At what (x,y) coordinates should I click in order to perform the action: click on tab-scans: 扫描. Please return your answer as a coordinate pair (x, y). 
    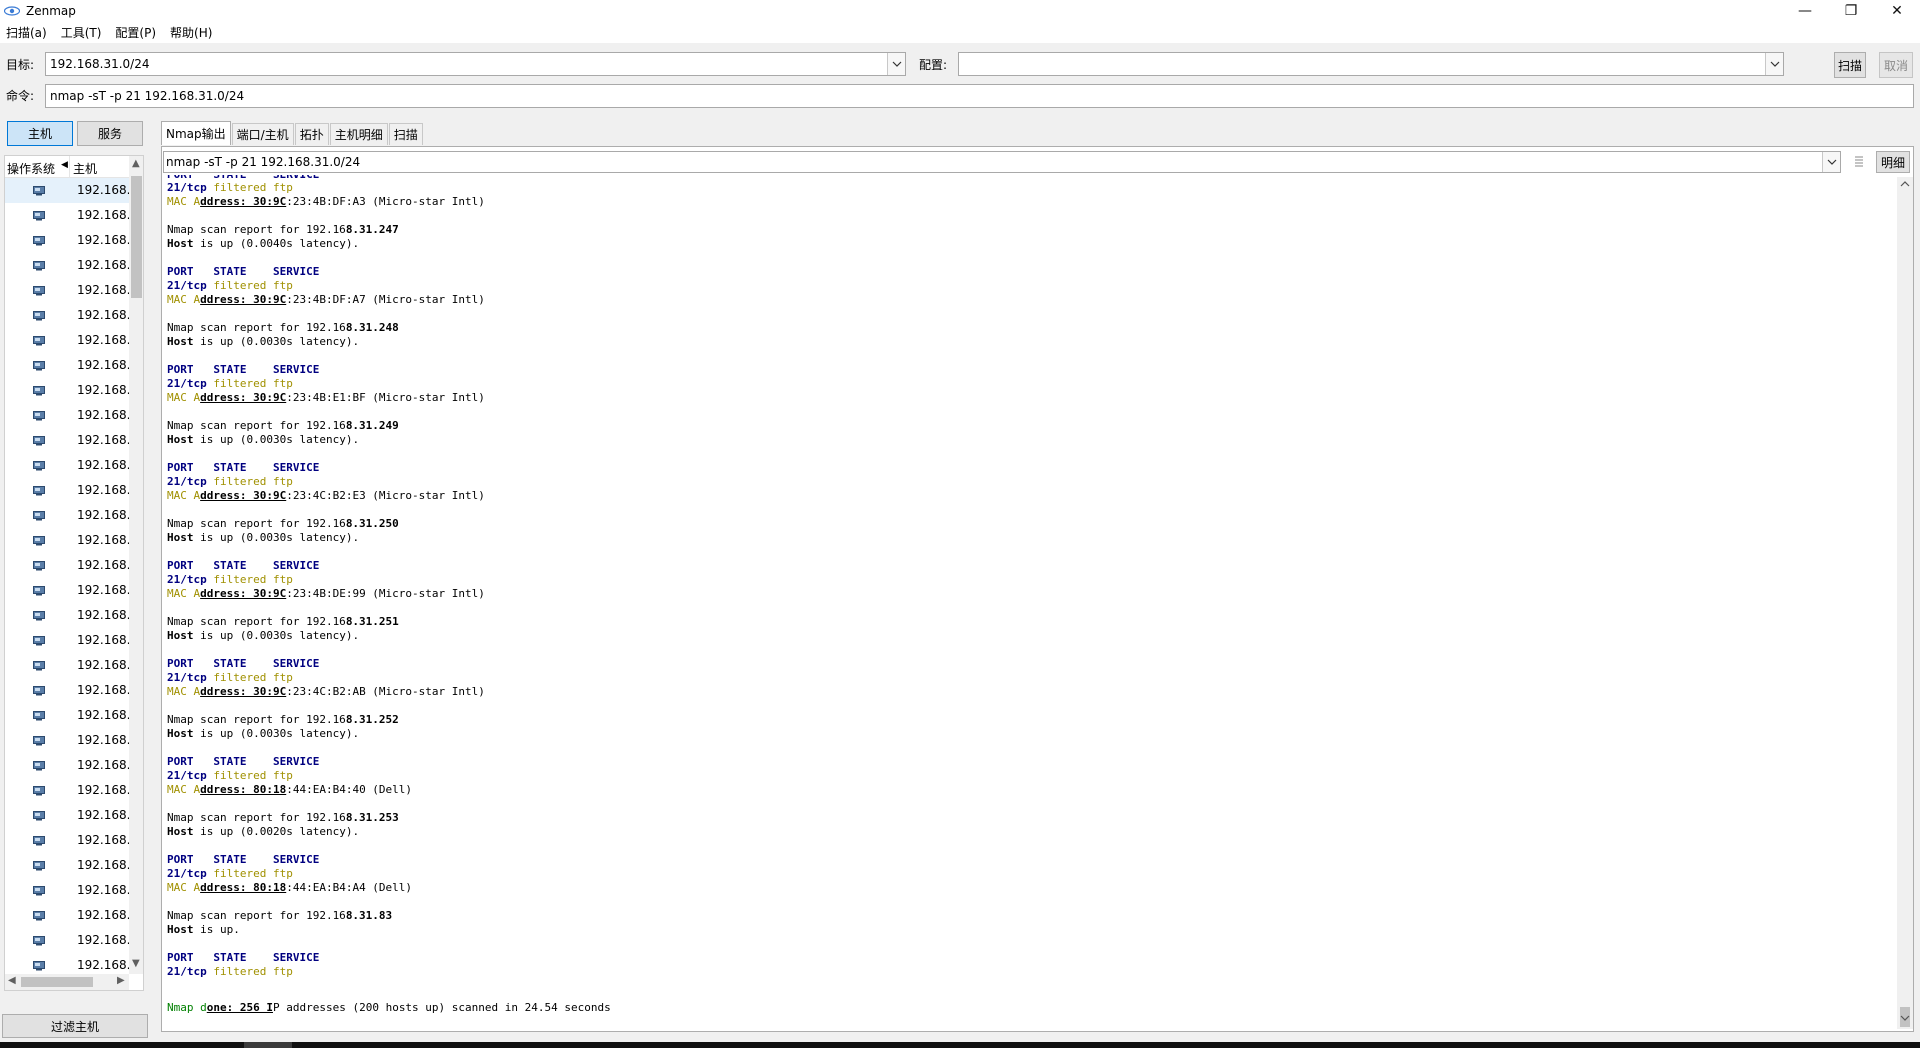
    Looking at the image, I should click on (405, 134).